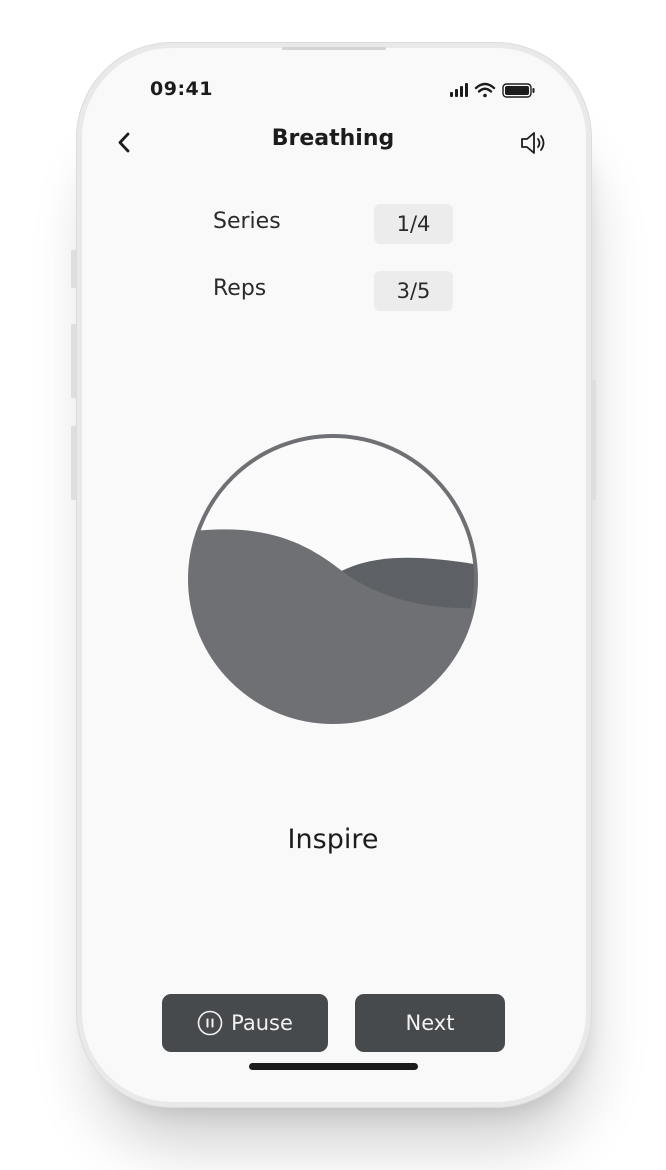 Image resolution: width=666 pixels, height=1170 pixels. I want to click on signal-icon, so click(459, 90).